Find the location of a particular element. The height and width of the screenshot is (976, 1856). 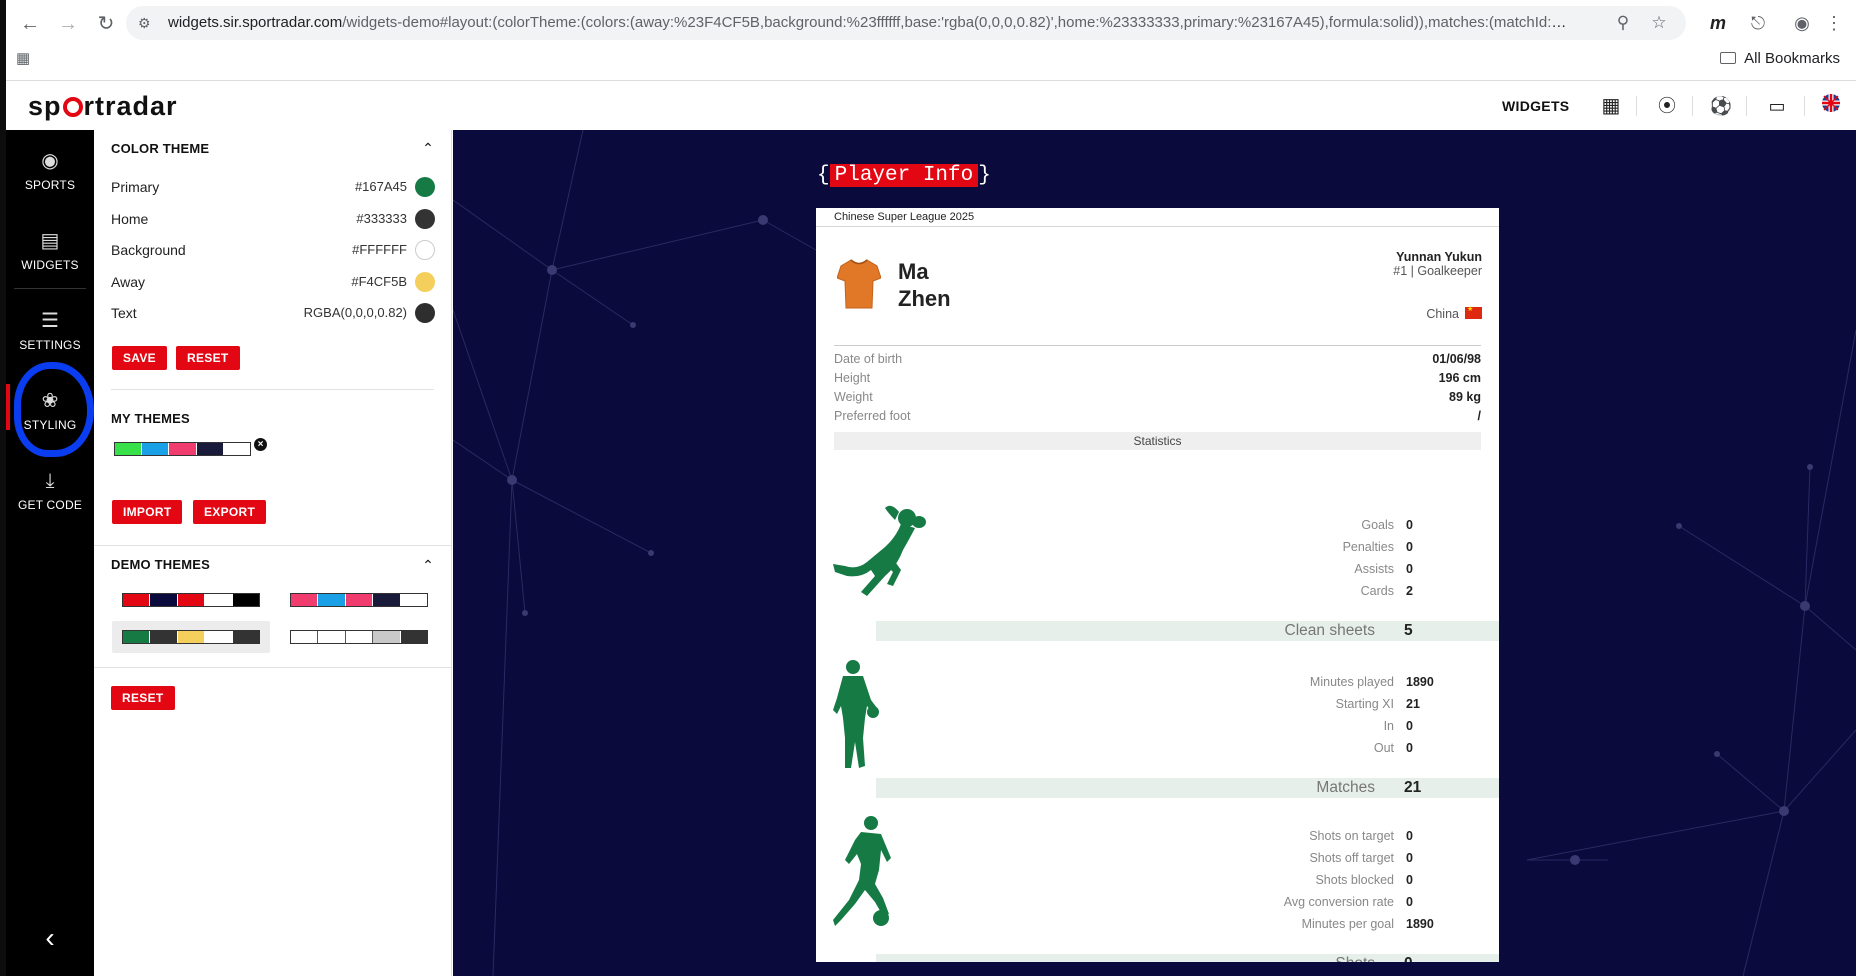

stat-label: In is located at coordinates (1388, 726).